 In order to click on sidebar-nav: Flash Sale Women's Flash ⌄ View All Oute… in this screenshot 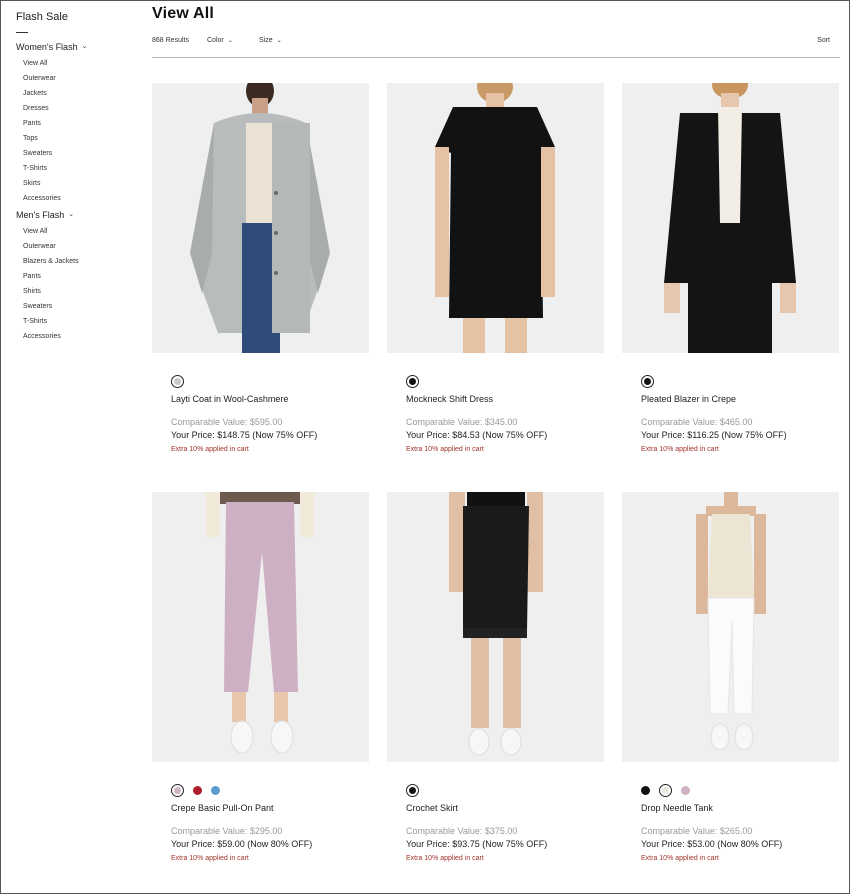, I will do `click(76, 178)`.